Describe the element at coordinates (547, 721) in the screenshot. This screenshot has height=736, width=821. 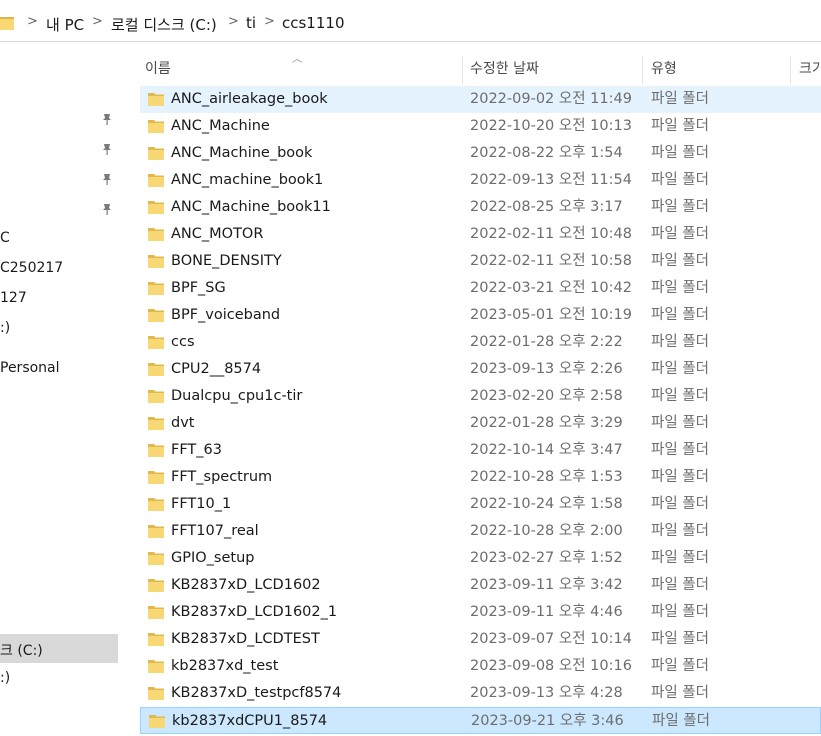
I see `file-date: 2023-09-21 오후 3:46` at that location.